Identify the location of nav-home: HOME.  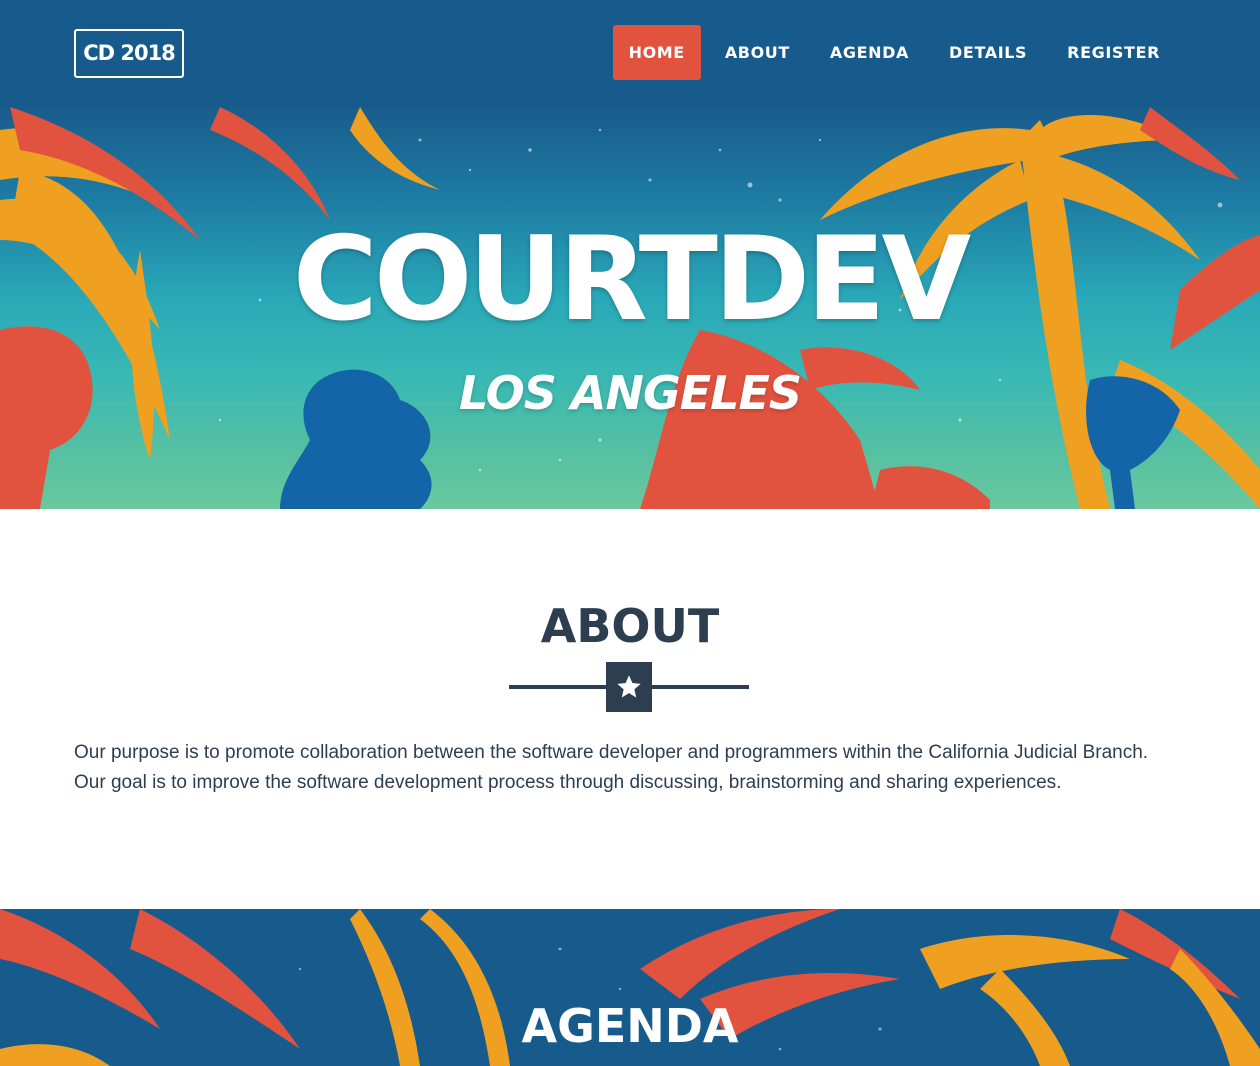
(656, 52).